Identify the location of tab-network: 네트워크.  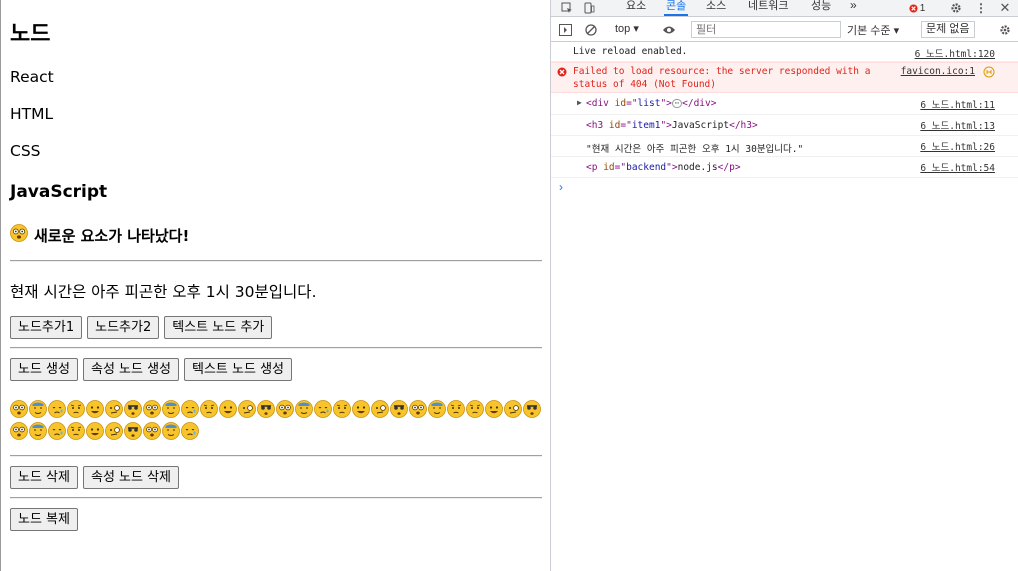
(768, 8).